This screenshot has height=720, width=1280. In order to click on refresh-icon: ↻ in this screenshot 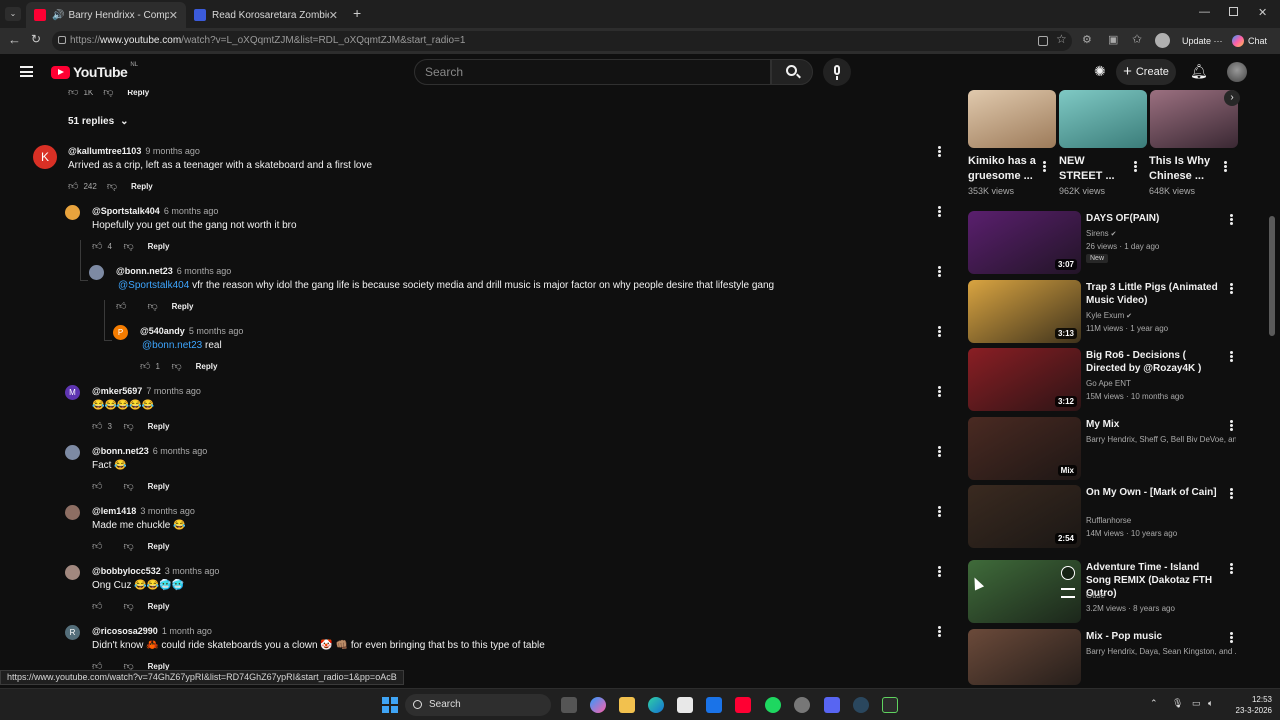, I will do `click(36, 39)`.